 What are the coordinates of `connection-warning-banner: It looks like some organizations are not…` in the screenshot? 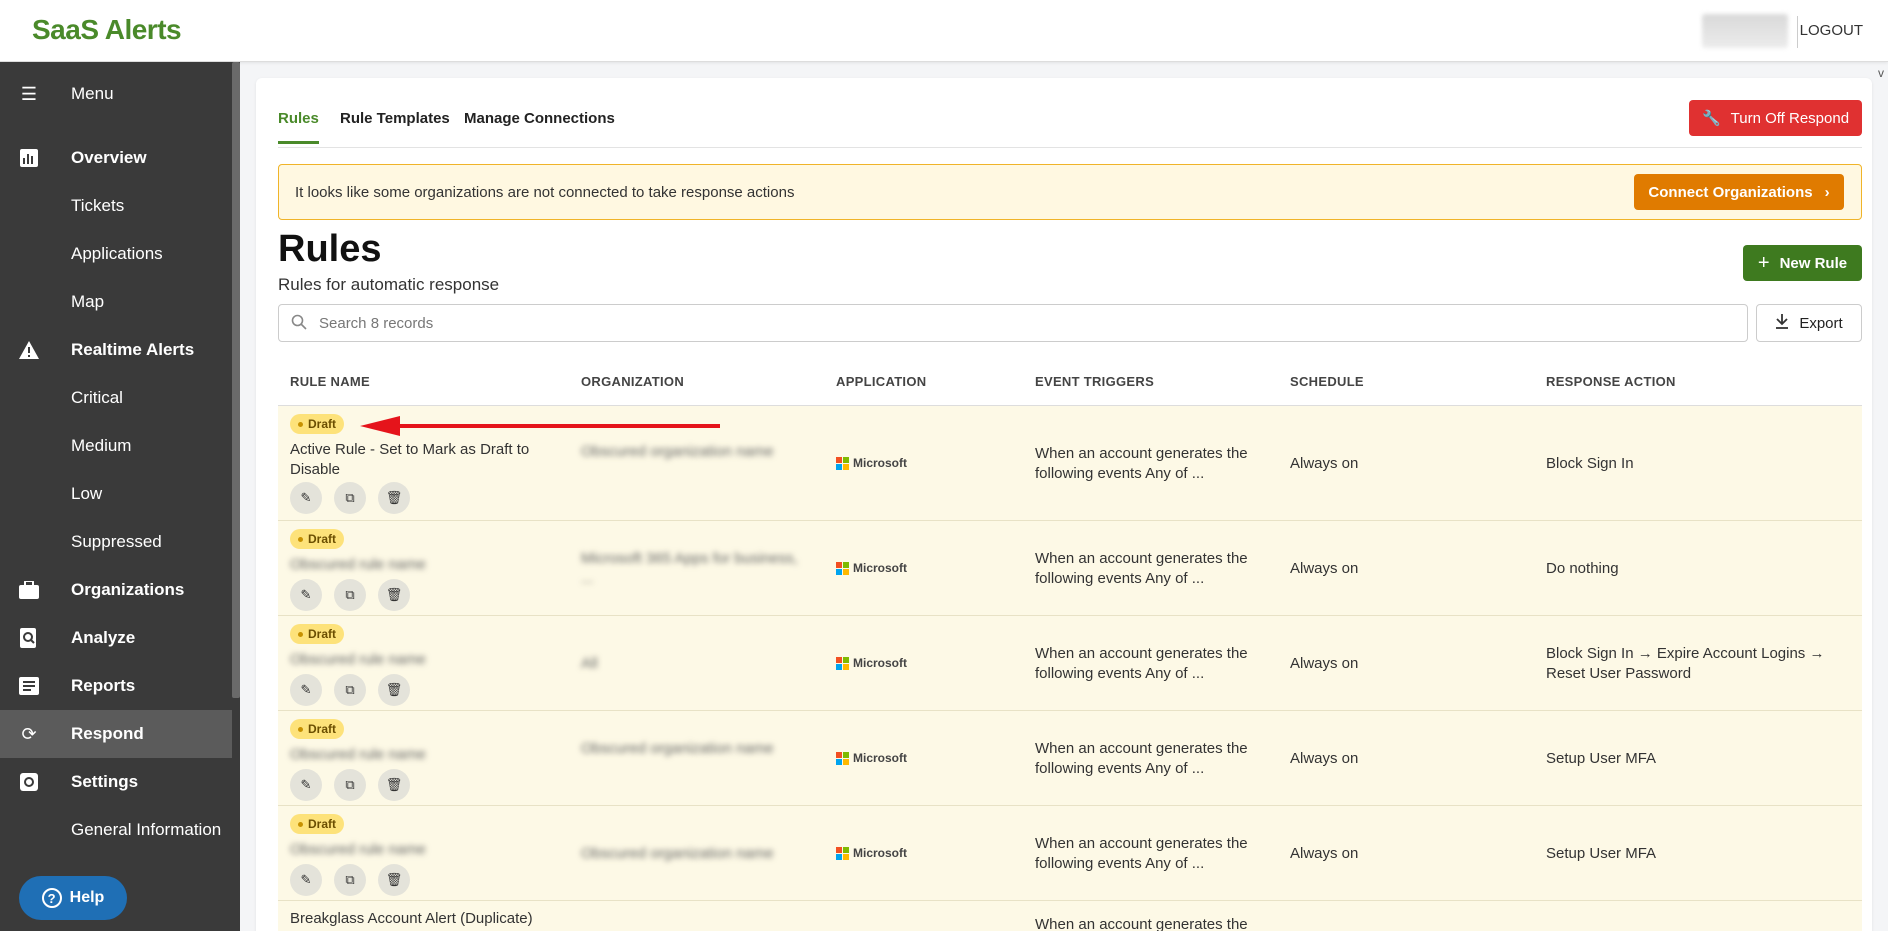 It's located at (1070, 192).